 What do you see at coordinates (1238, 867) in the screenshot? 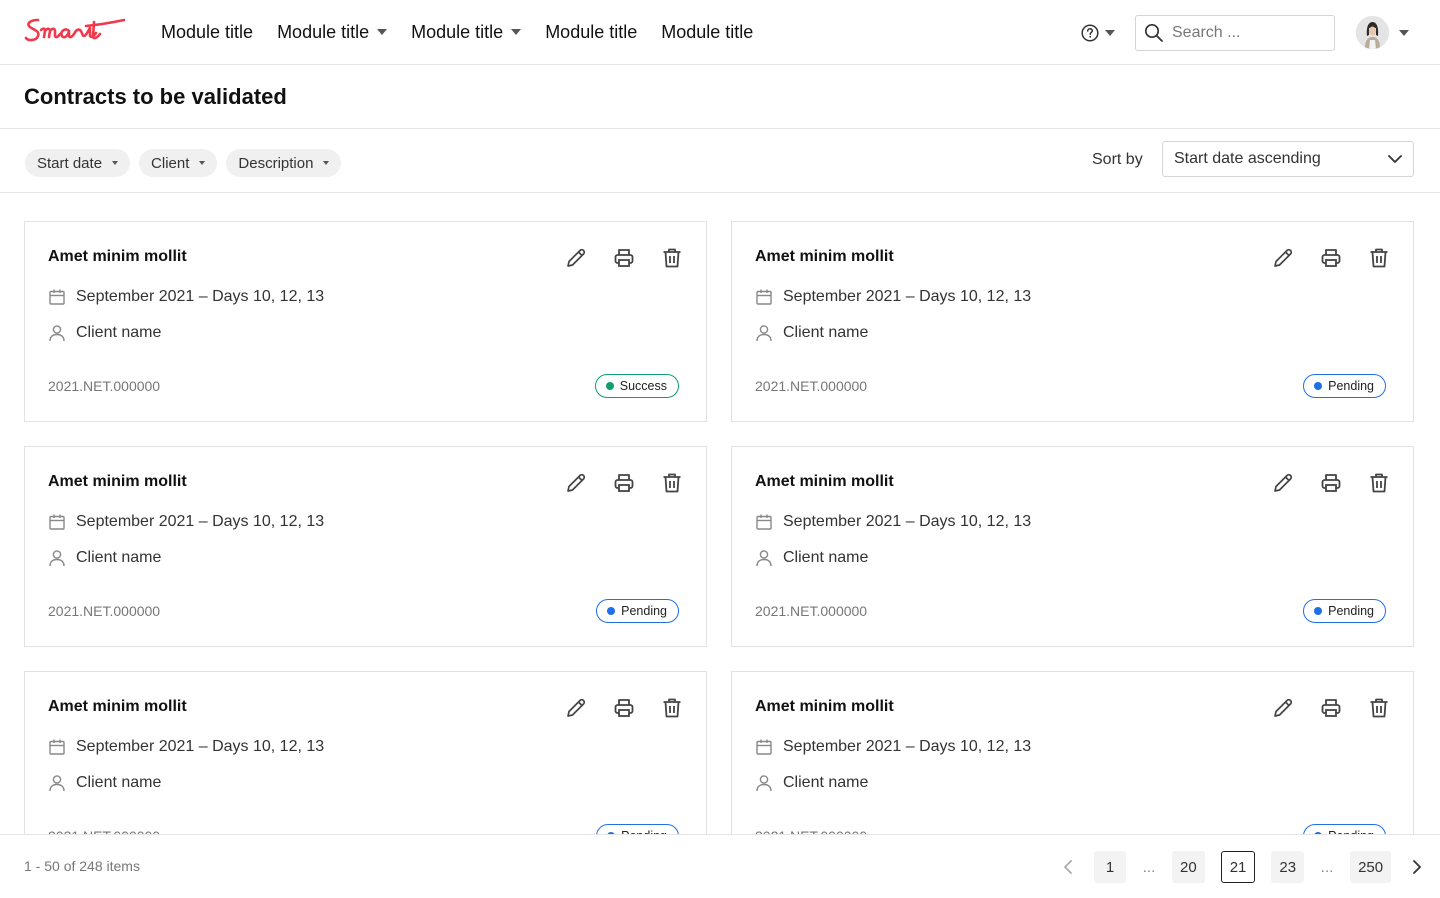
I see `page-button-current: 21` at bounding box center [1238, 867].